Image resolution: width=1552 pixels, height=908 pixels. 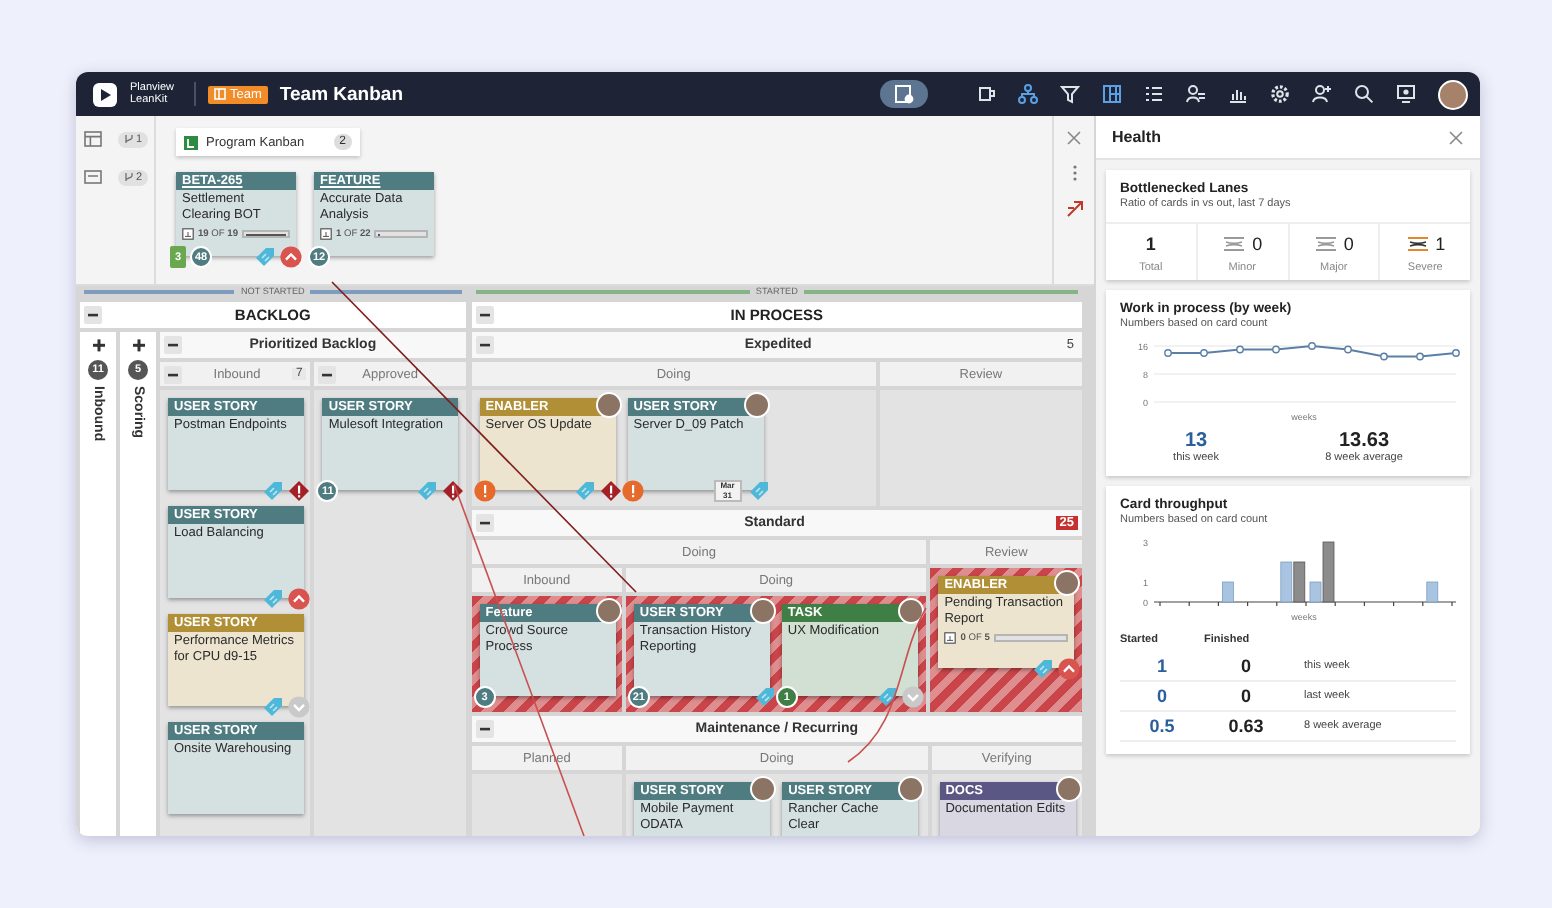 What do you see at coordinates (1196, 94) in the screenshot?
I see `people-icon` at bounding box center [1196, 94].